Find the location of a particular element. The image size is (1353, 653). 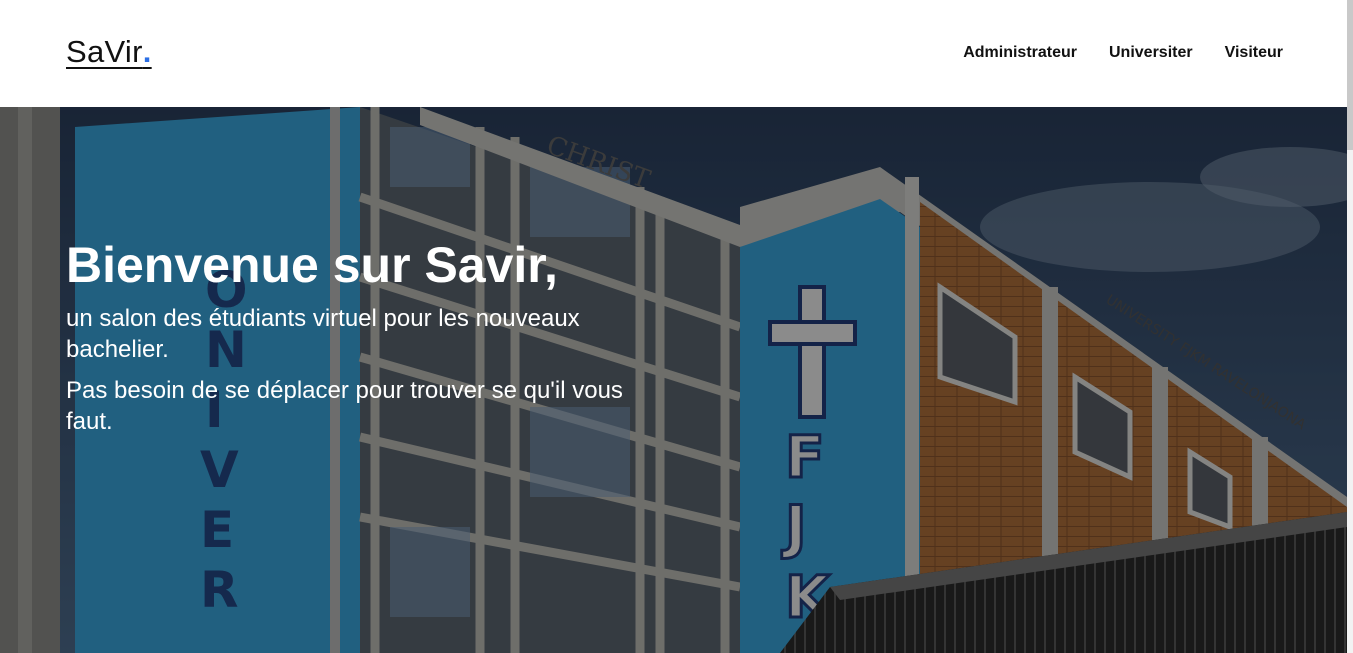

brand-logo: SaVir. is located at coordinates (109, 52).